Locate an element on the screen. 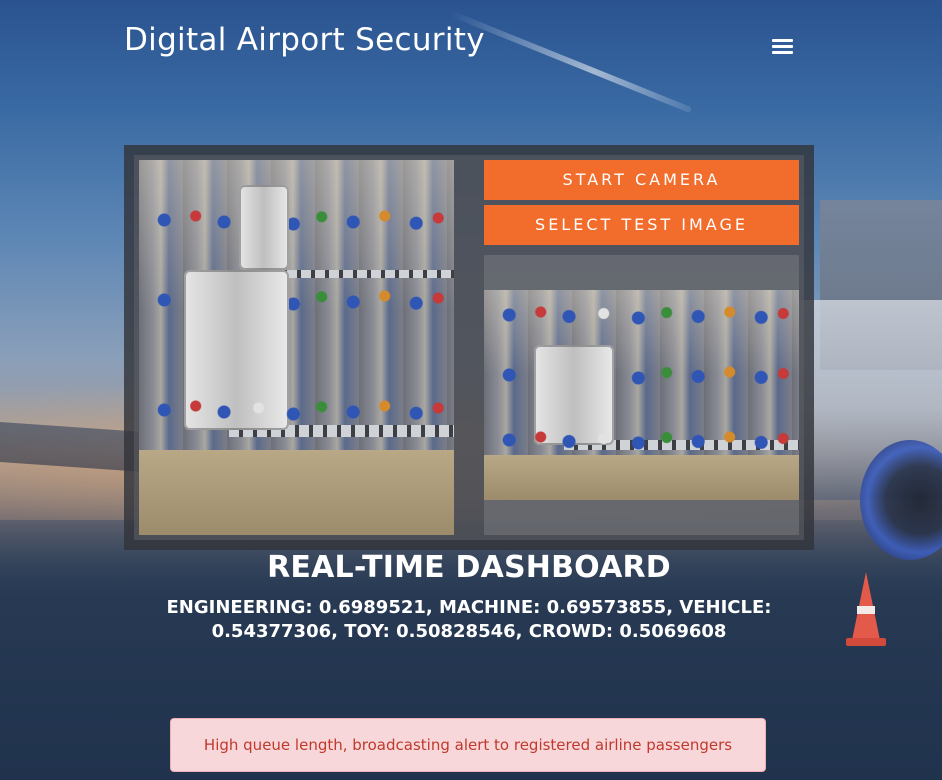 This screenshot has width=942, height=780. background-contrail is located at coordinates (570, 62).